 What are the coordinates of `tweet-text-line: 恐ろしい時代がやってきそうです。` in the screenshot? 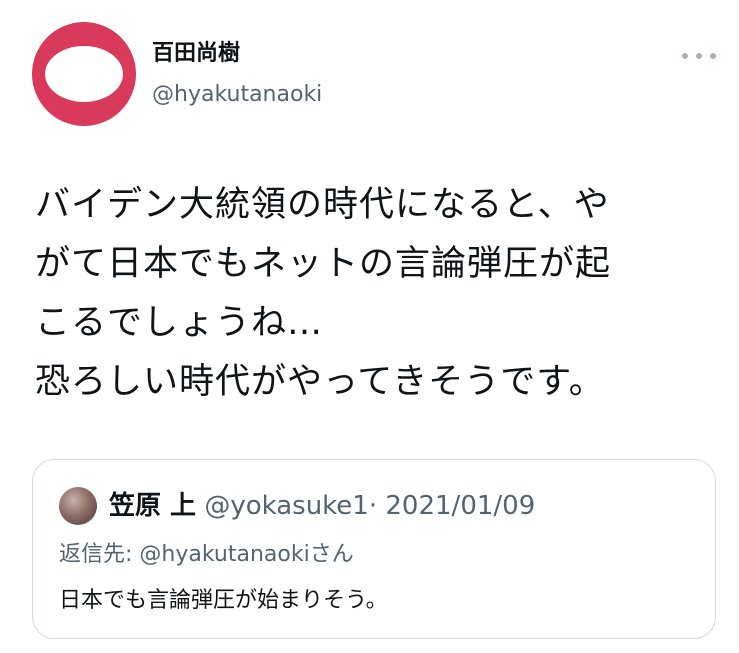 It's located at (320, 382).